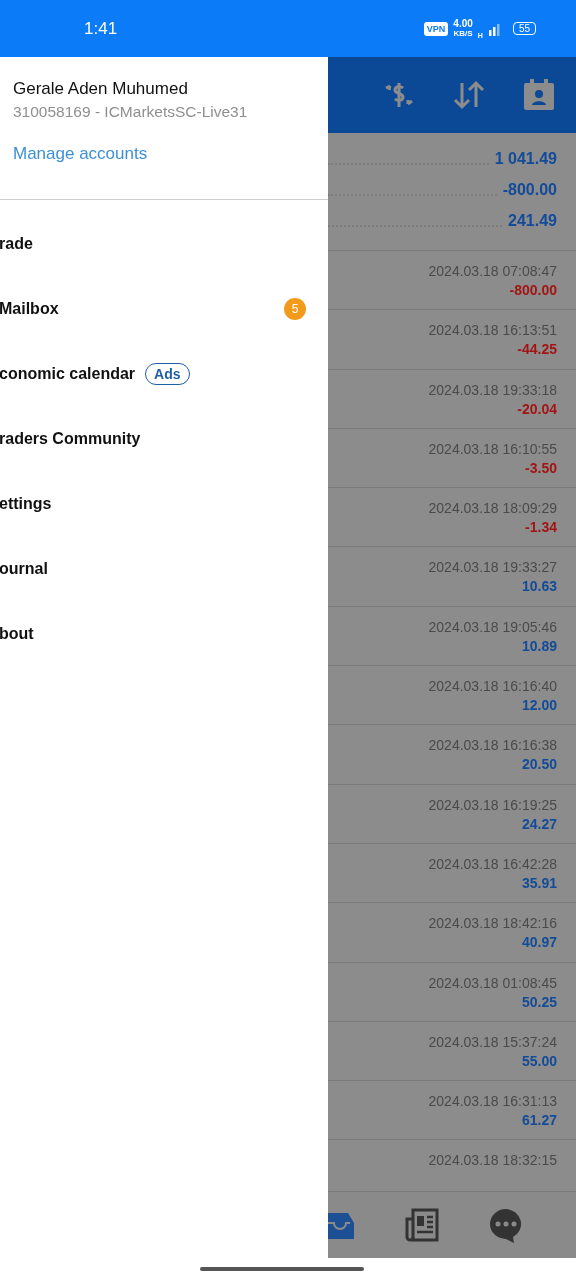 Image resolution: width=576 pixels, height=1280 pixels. What do you see at coordinates (492, 271) in the screenshot?
I see `deal-time: 2024.03.18 07:08:47` at bounding box center [492, 271].